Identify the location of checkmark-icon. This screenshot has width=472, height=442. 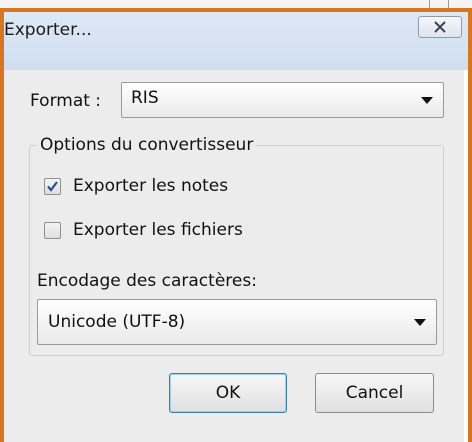
(52, 186).